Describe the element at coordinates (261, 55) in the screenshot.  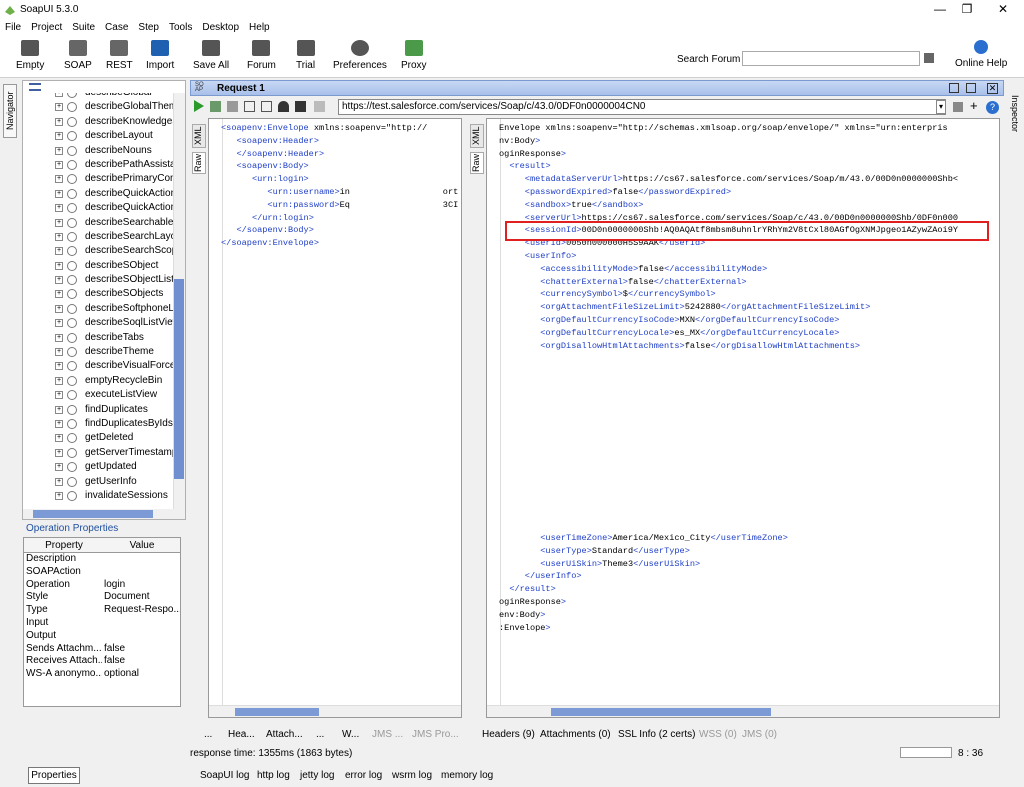
I see `forum-button: Forum` at that location.